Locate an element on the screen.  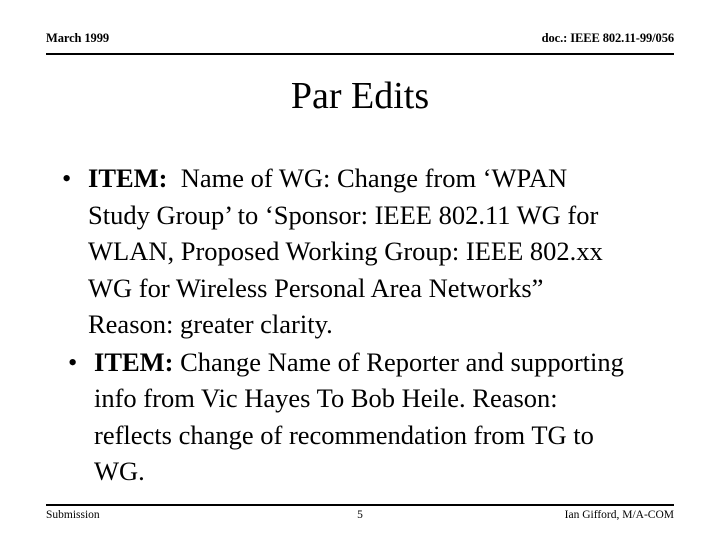
bullet-line: Reason: greater clarity. is located at coordinates (210, 324).